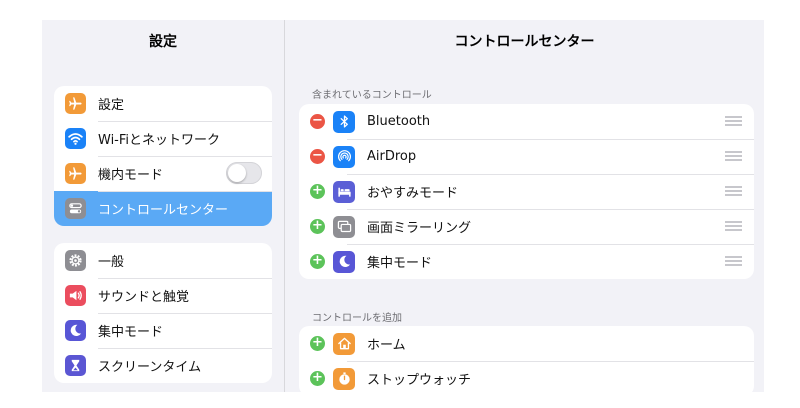 The height and width of the screenshot is (408, 800). I want to click on control-row-home: + ホーム, so click(526, 343).